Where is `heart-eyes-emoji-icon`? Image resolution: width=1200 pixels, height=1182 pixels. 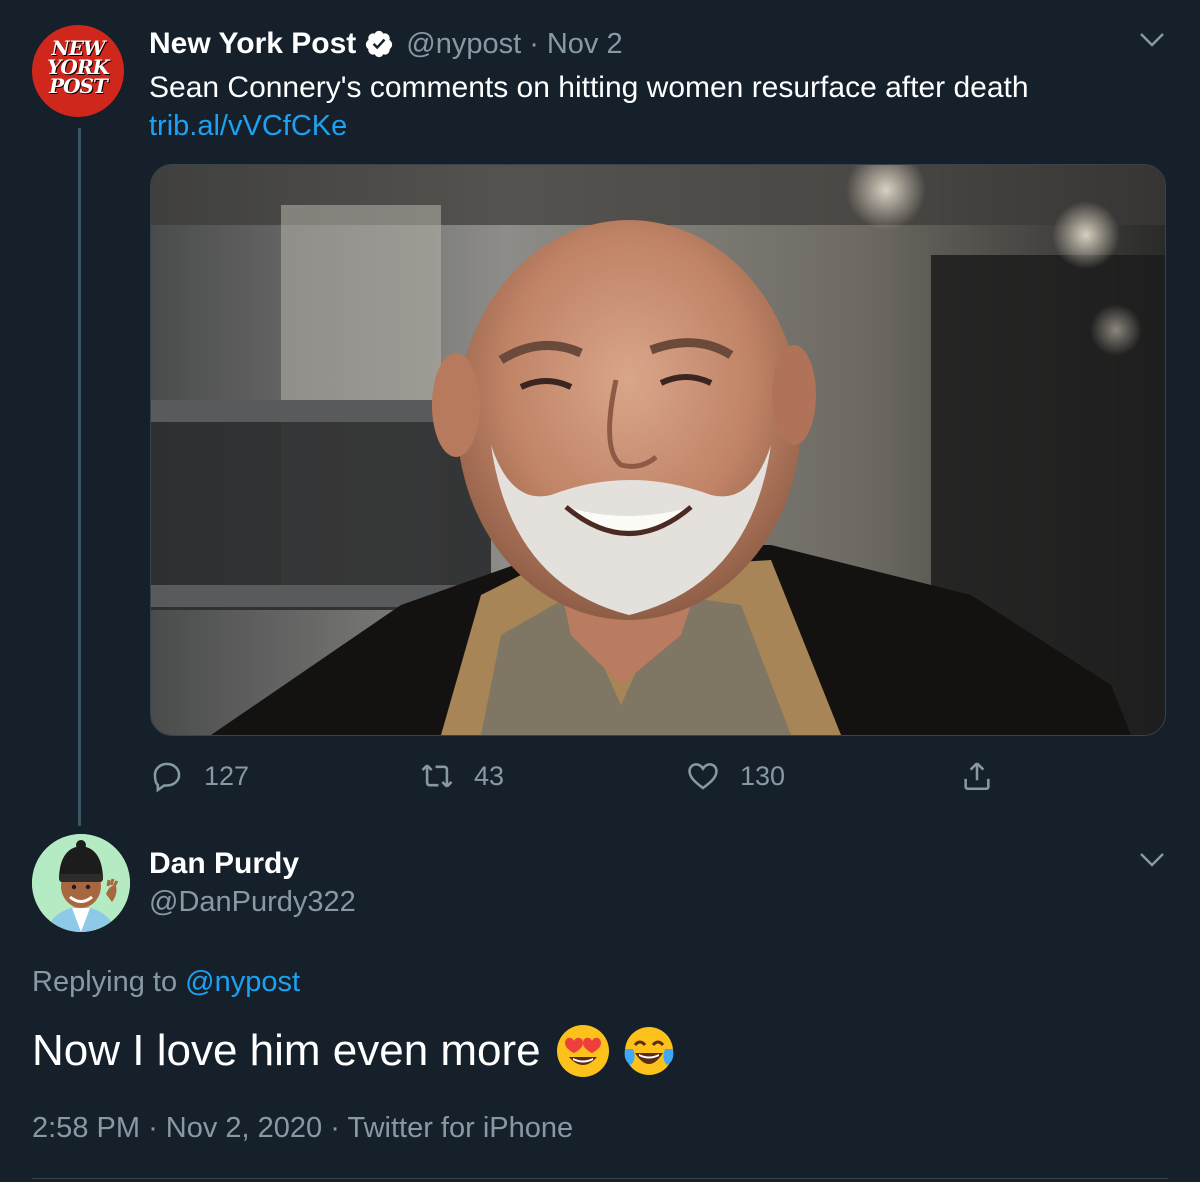 heart-eyes-emoji-icon is located at coordinates (582, 1051).